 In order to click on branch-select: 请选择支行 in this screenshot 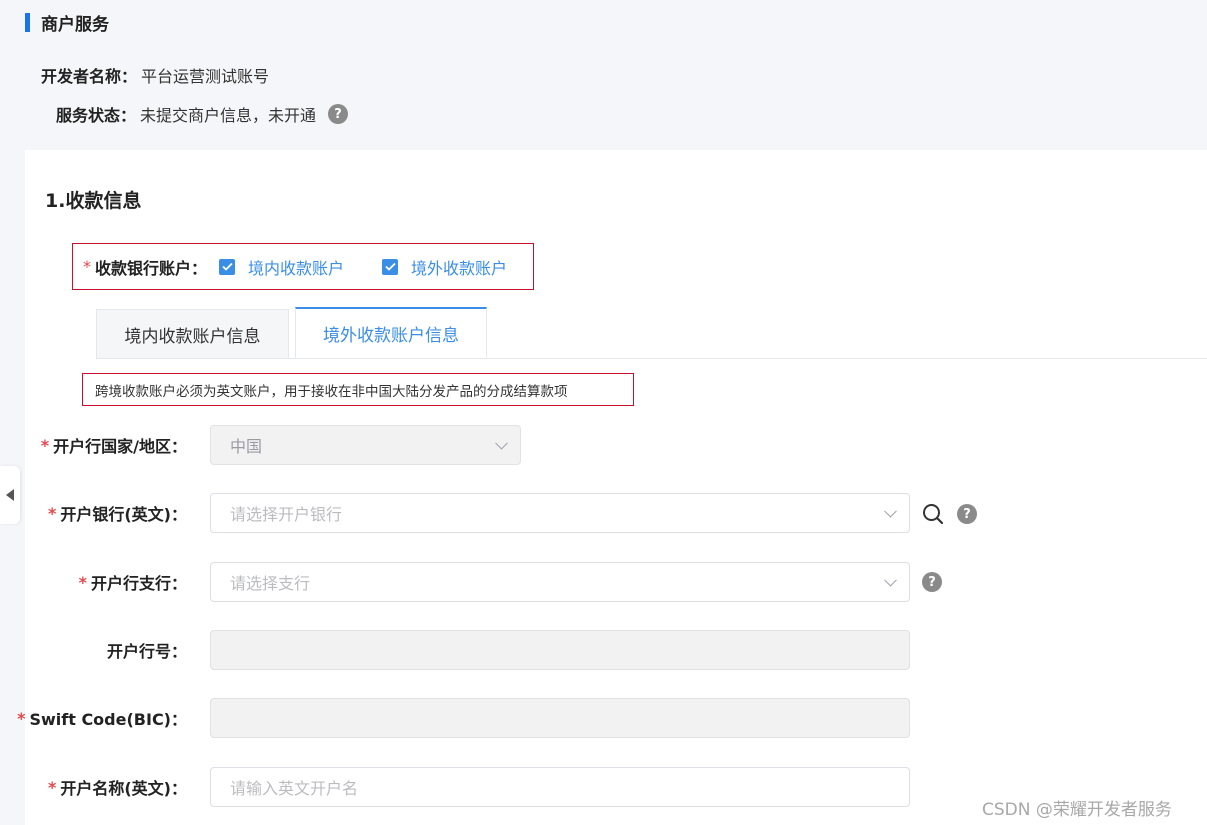, I will do `click(560, 582)`.